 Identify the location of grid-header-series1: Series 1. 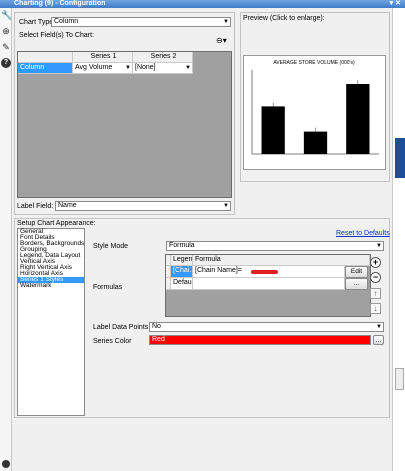
(103, 57).